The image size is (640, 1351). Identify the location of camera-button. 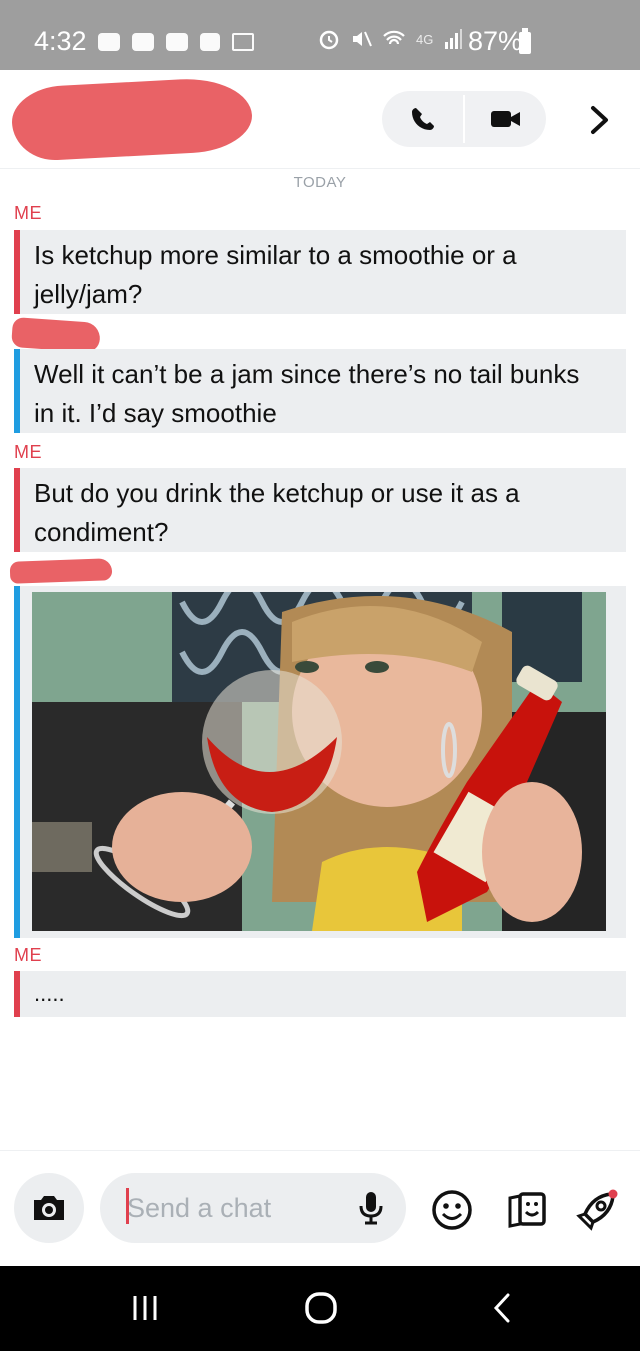
(49, 1208).